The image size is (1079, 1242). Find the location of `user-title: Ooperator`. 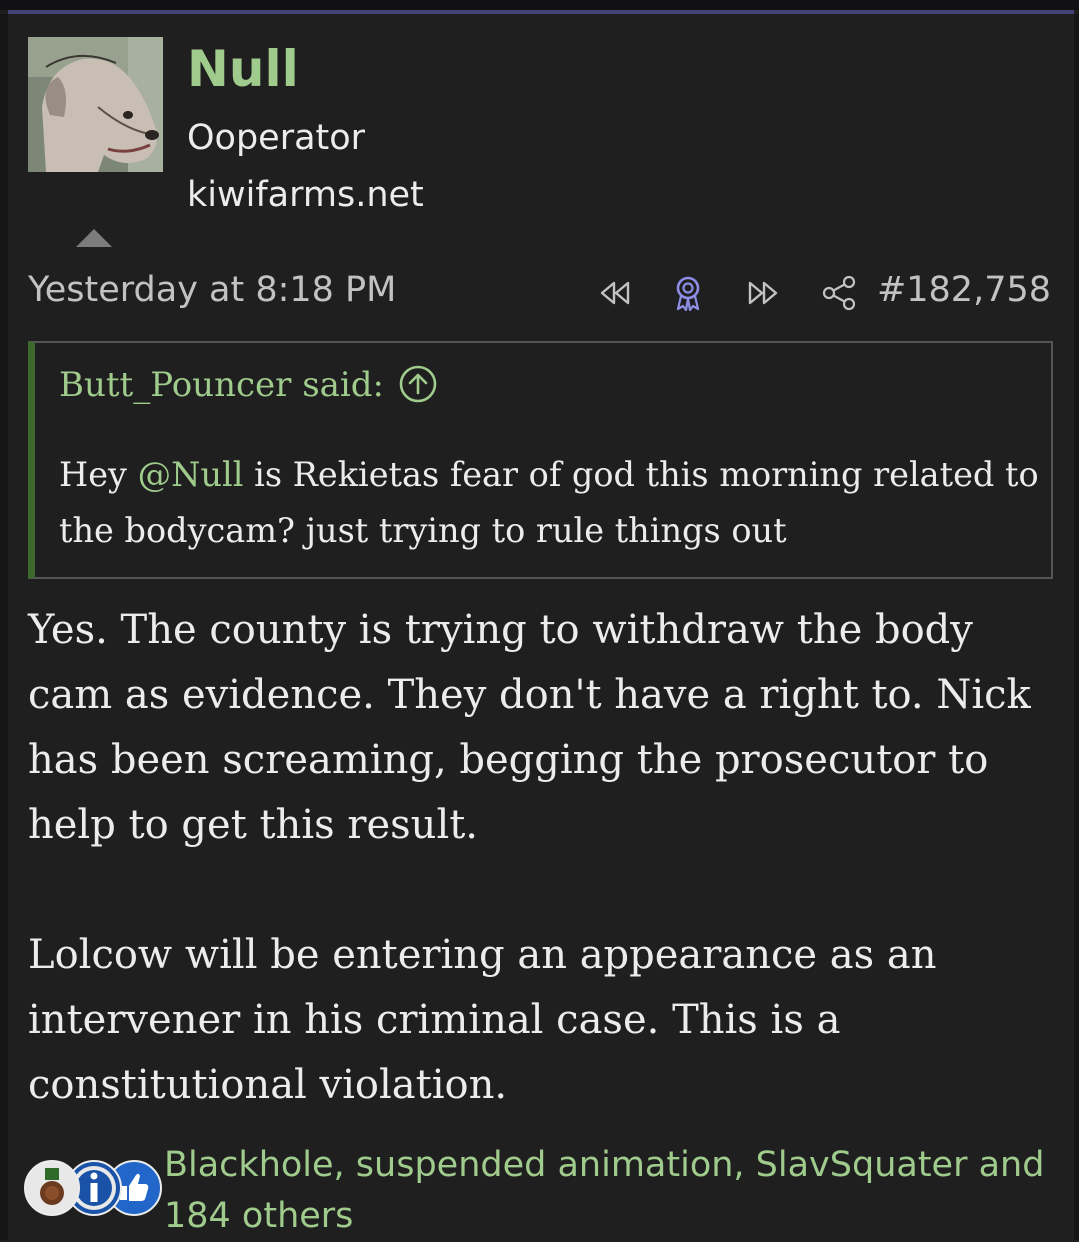

user-title: Ooperator is located at coordinates (276, 138).